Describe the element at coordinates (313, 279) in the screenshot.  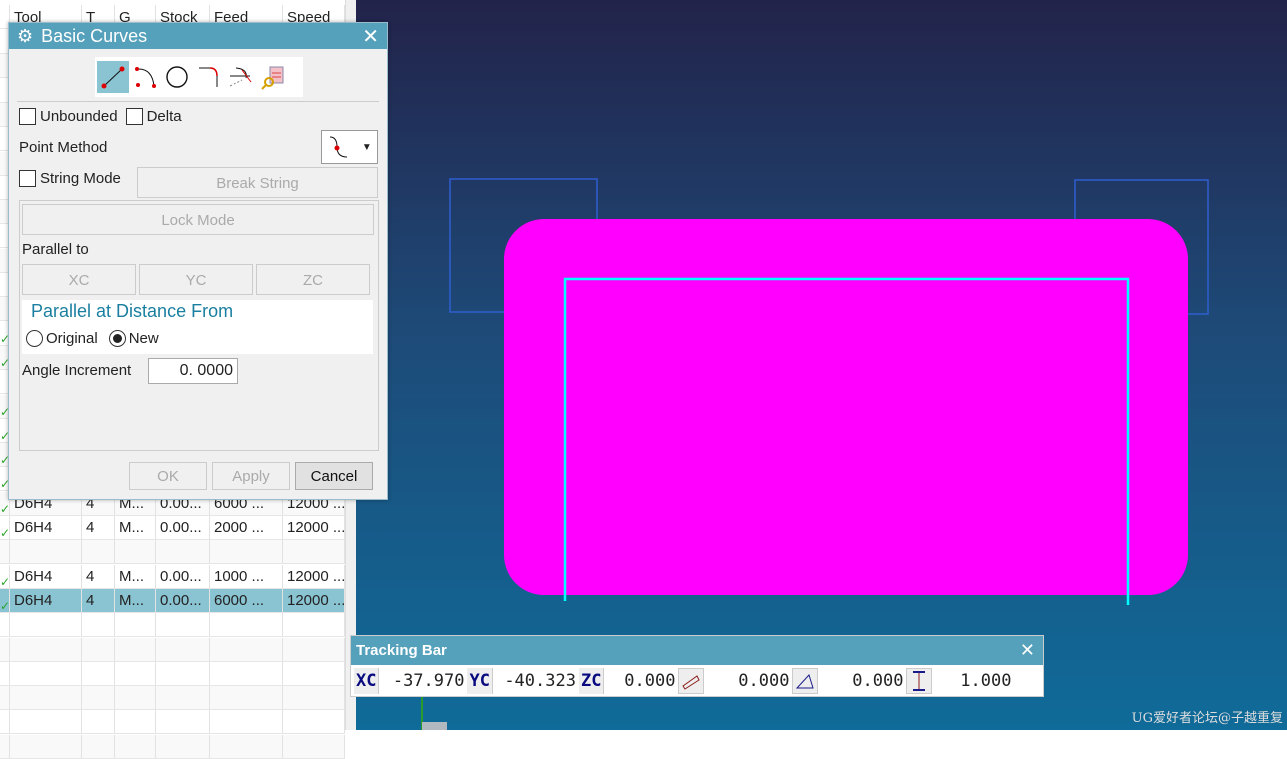
I see `parallel-zc-button: ZC` at that location.